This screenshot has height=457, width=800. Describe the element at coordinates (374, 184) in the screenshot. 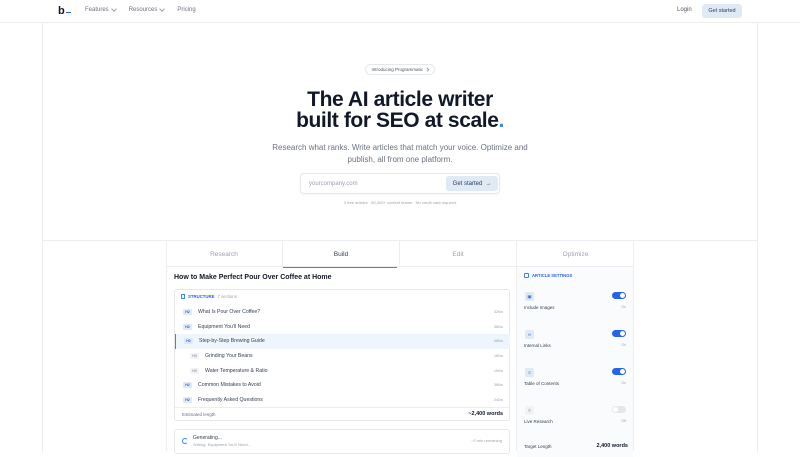

I see `domain-input` at that location.